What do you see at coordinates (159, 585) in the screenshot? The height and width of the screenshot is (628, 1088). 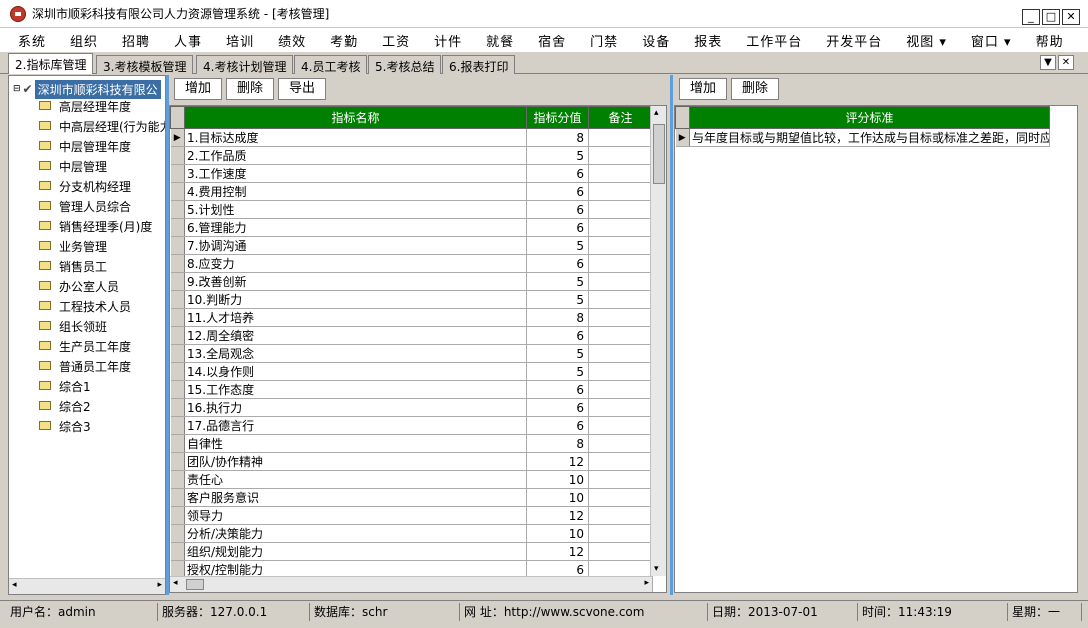 I see `scroll-right-icon: ▸` at bounding box center [159, 585].